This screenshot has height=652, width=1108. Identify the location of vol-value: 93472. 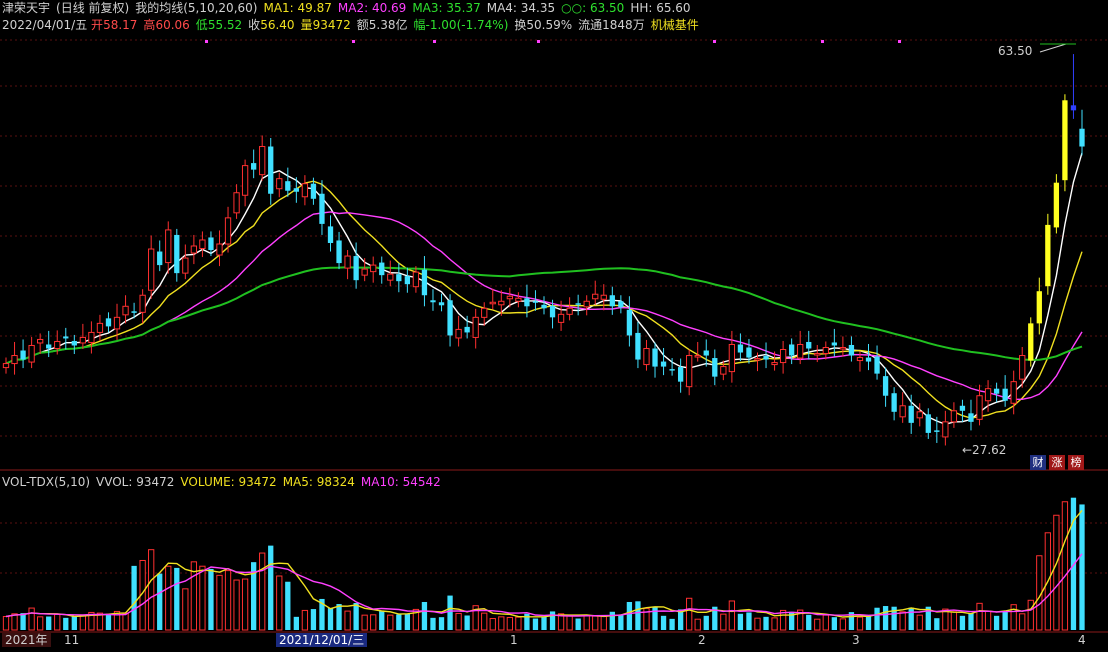
(331, 25).